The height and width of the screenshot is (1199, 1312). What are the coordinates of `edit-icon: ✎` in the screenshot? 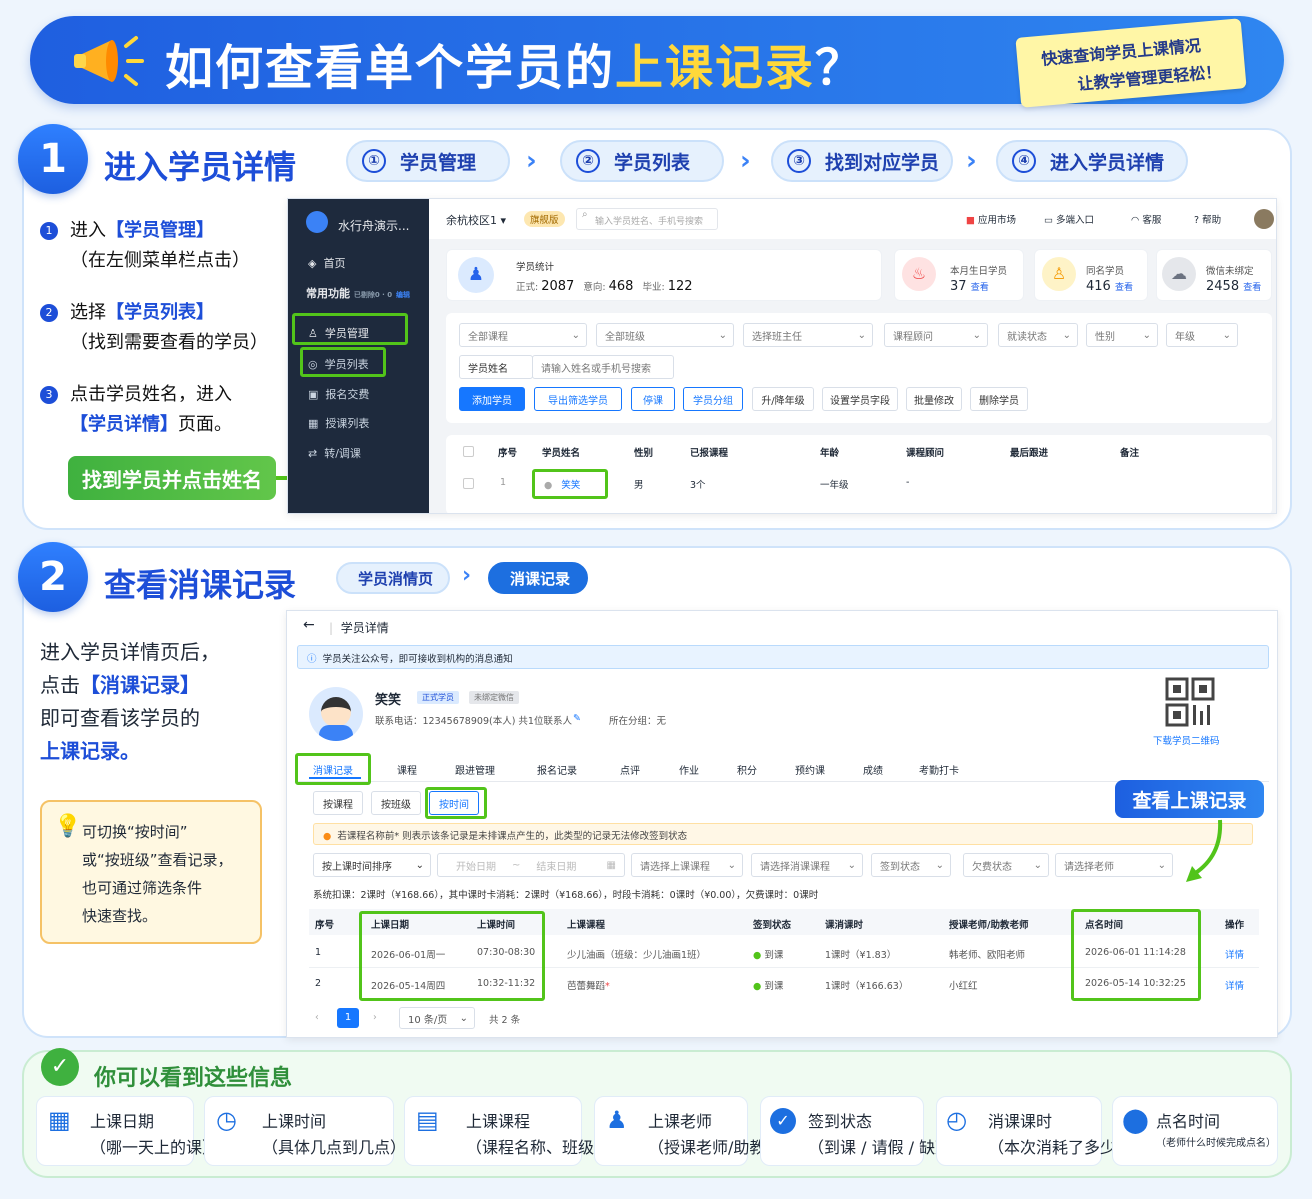 It's located at (577, 718).